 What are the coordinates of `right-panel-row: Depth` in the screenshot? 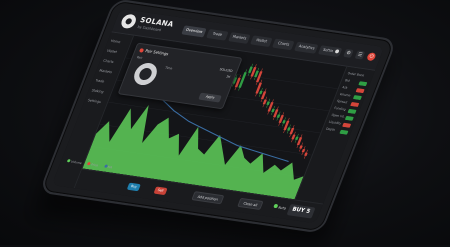 It's located at (337, 131).